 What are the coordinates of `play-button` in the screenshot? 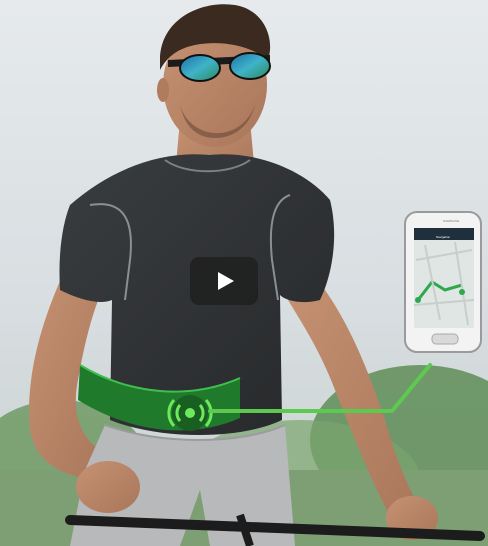 It's located at (224, 281).